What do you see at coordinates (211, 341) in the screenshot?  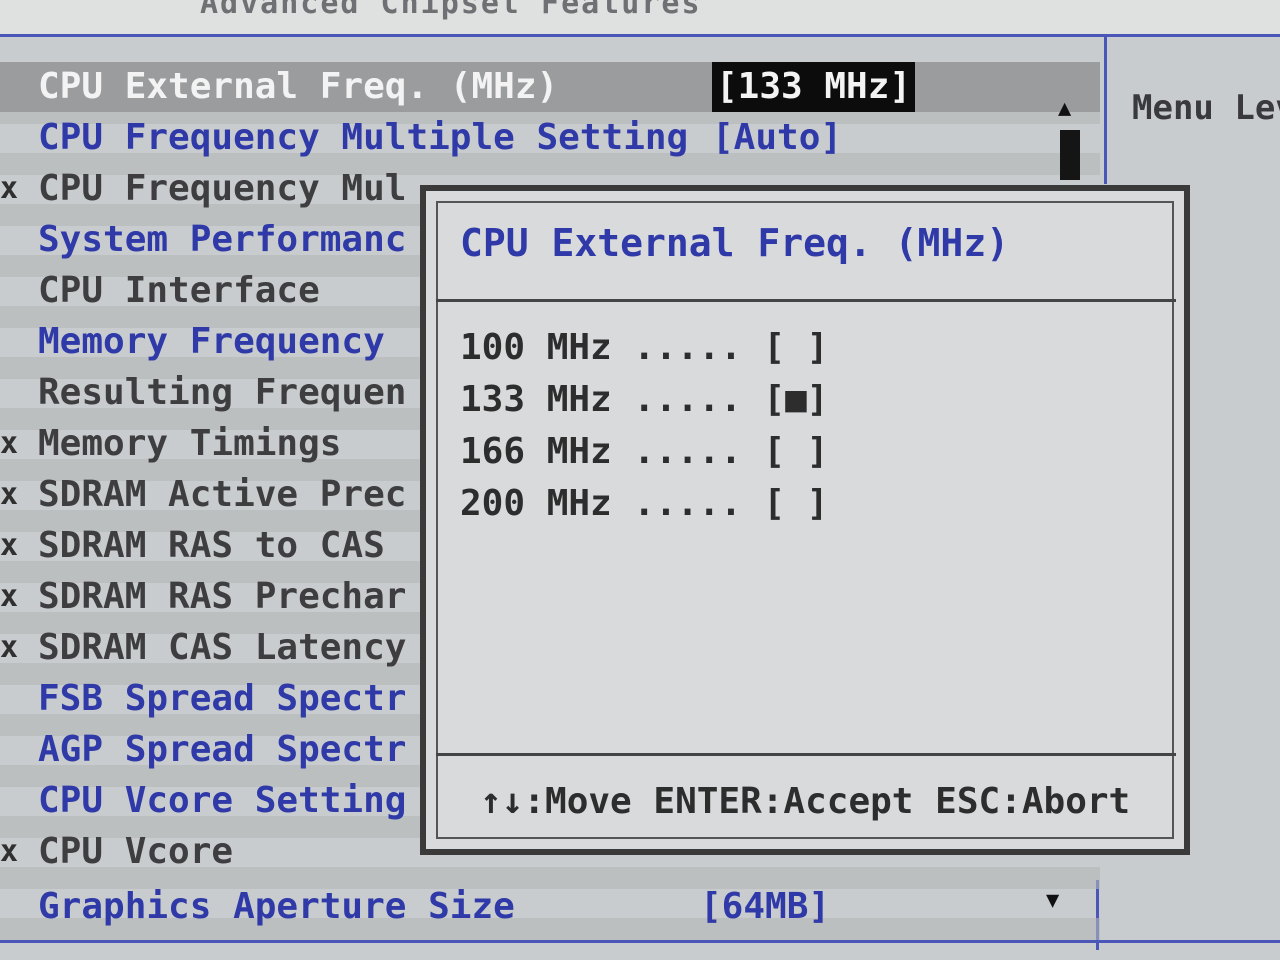 I see `setting-label: Memory Frequency` at bounding box center [211, 341].